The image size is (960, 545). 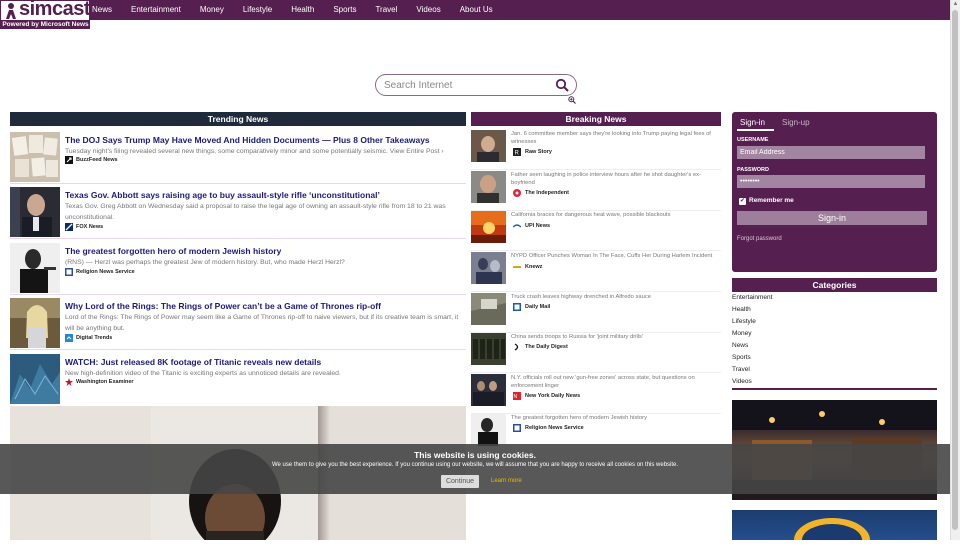 I want to click on remember-me-label: Remember me, so click(x=771, y=200).